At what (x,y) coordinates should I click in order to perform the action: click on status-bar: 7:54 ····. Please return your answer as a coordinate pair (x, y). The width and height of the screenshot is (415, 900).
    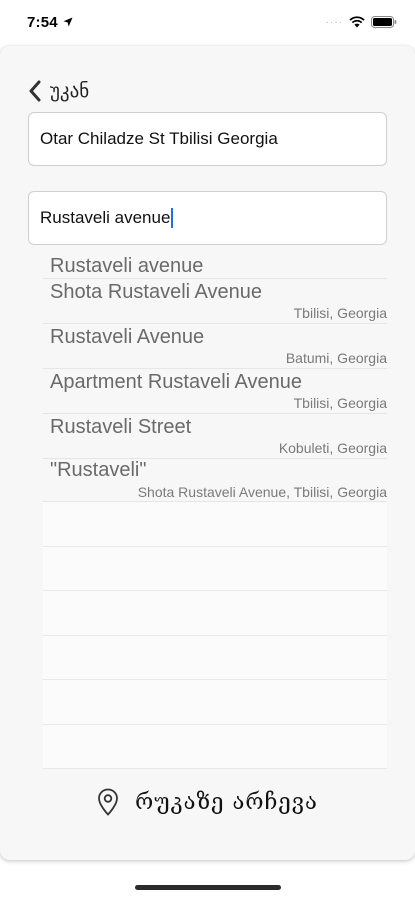
    Looking at the image, I should click on (207, 22).